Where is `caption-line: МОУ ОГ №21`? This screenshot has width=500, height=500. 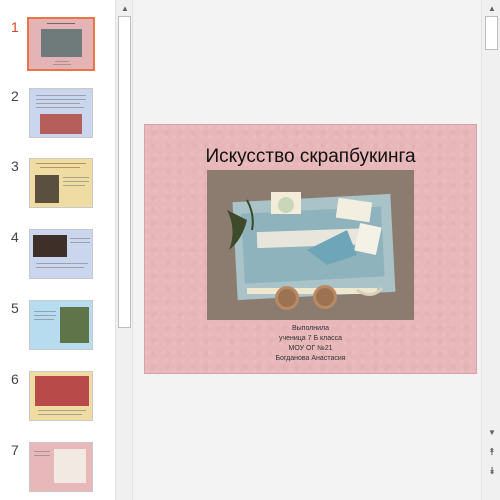
caption-line: МОУ ОГ №21 is located at coordinates (310, 348).